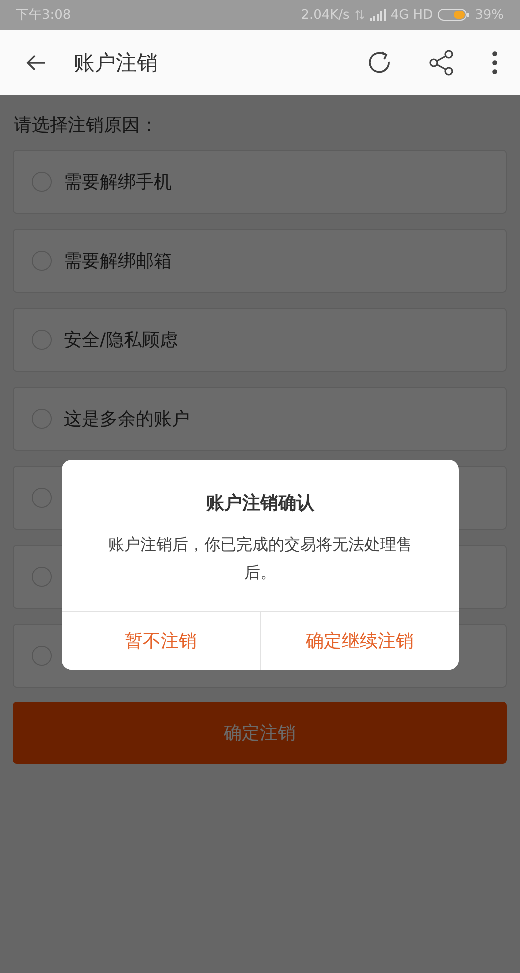 This screenshot has width=520, height=973. What do you see at coordinates (495, 62) in the screenshot?
I see `more-menu-icon` at bounding box center [495, 62].